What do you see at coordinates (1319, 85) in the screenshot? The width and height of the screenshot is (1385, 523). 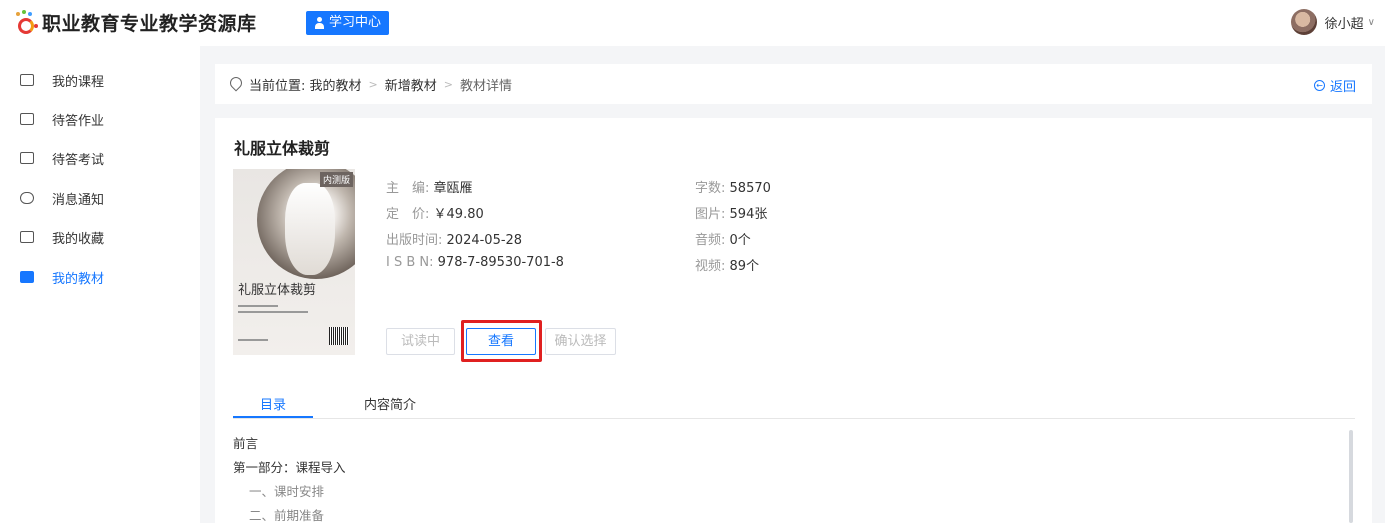 I see `back-arrow-icon: ←` at bounding box center [1319, 85].